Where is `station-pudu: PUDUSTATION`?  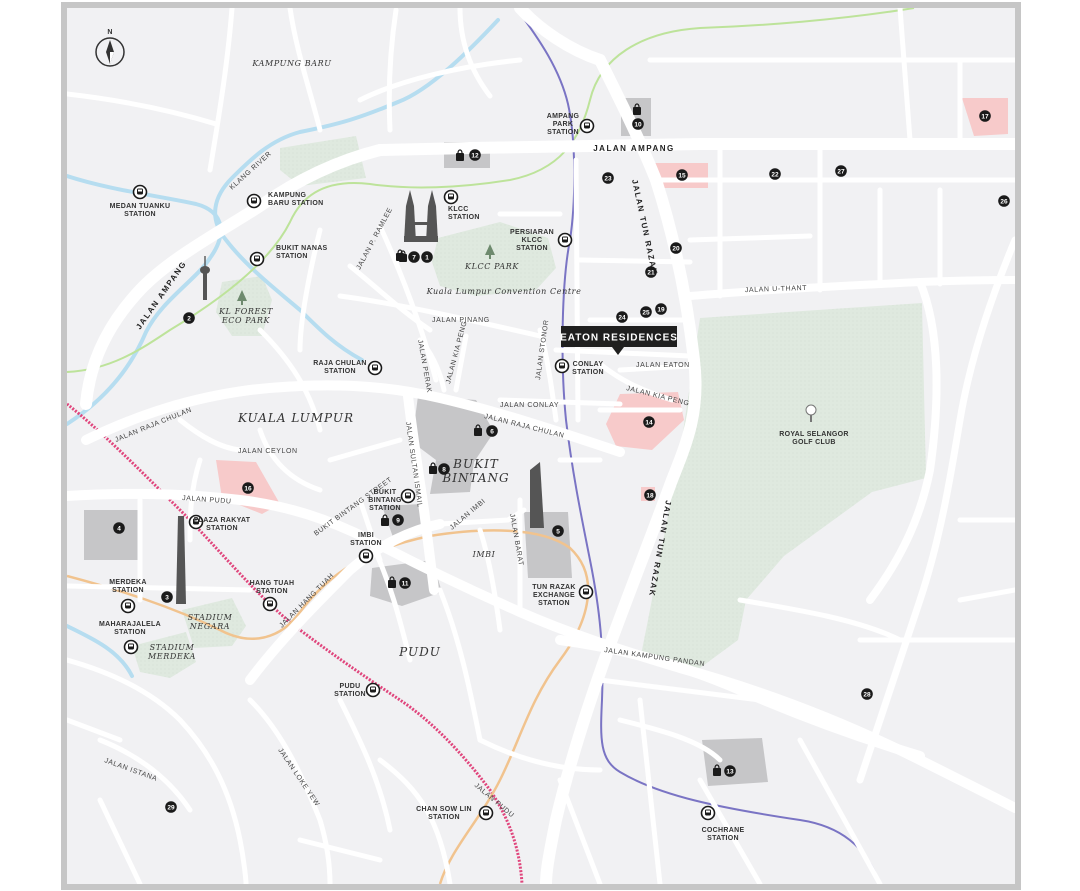
station-pudu: PUDUSTATION is located at coordinates (357, 690).